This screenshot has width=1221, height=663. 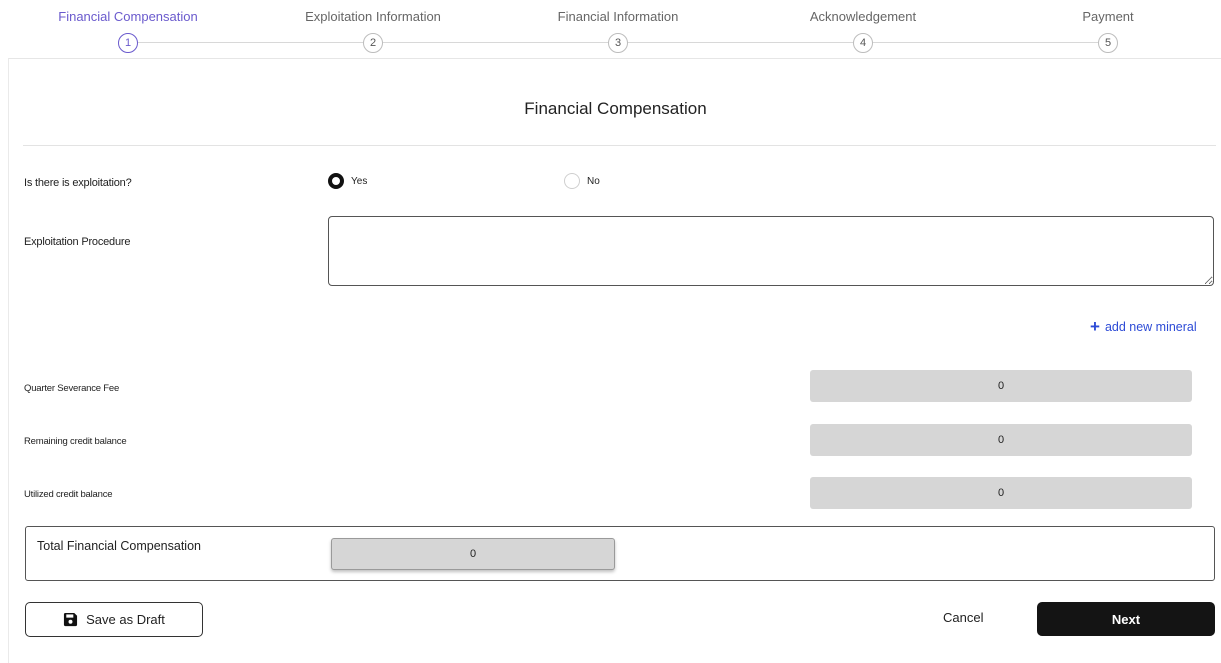 I want to click on step-label: Financial Compensation, so click(x=128, y=16).